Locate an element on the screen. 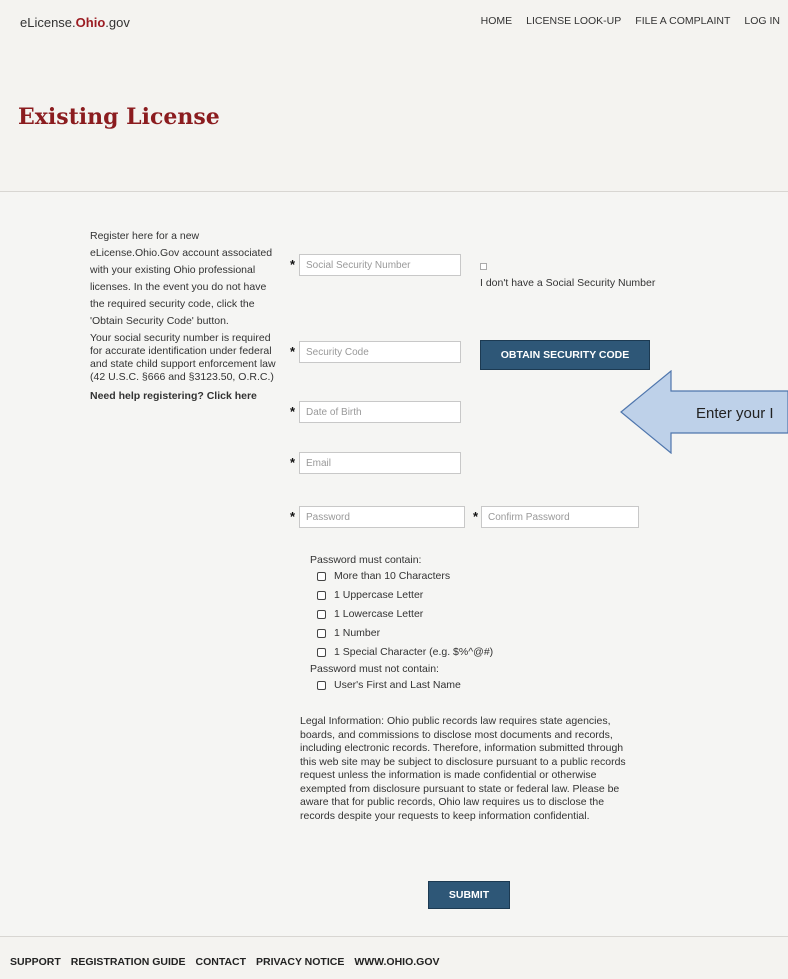  nav-file-complaint: FILE A COMPLAINT is located at coordinates (682, 21).